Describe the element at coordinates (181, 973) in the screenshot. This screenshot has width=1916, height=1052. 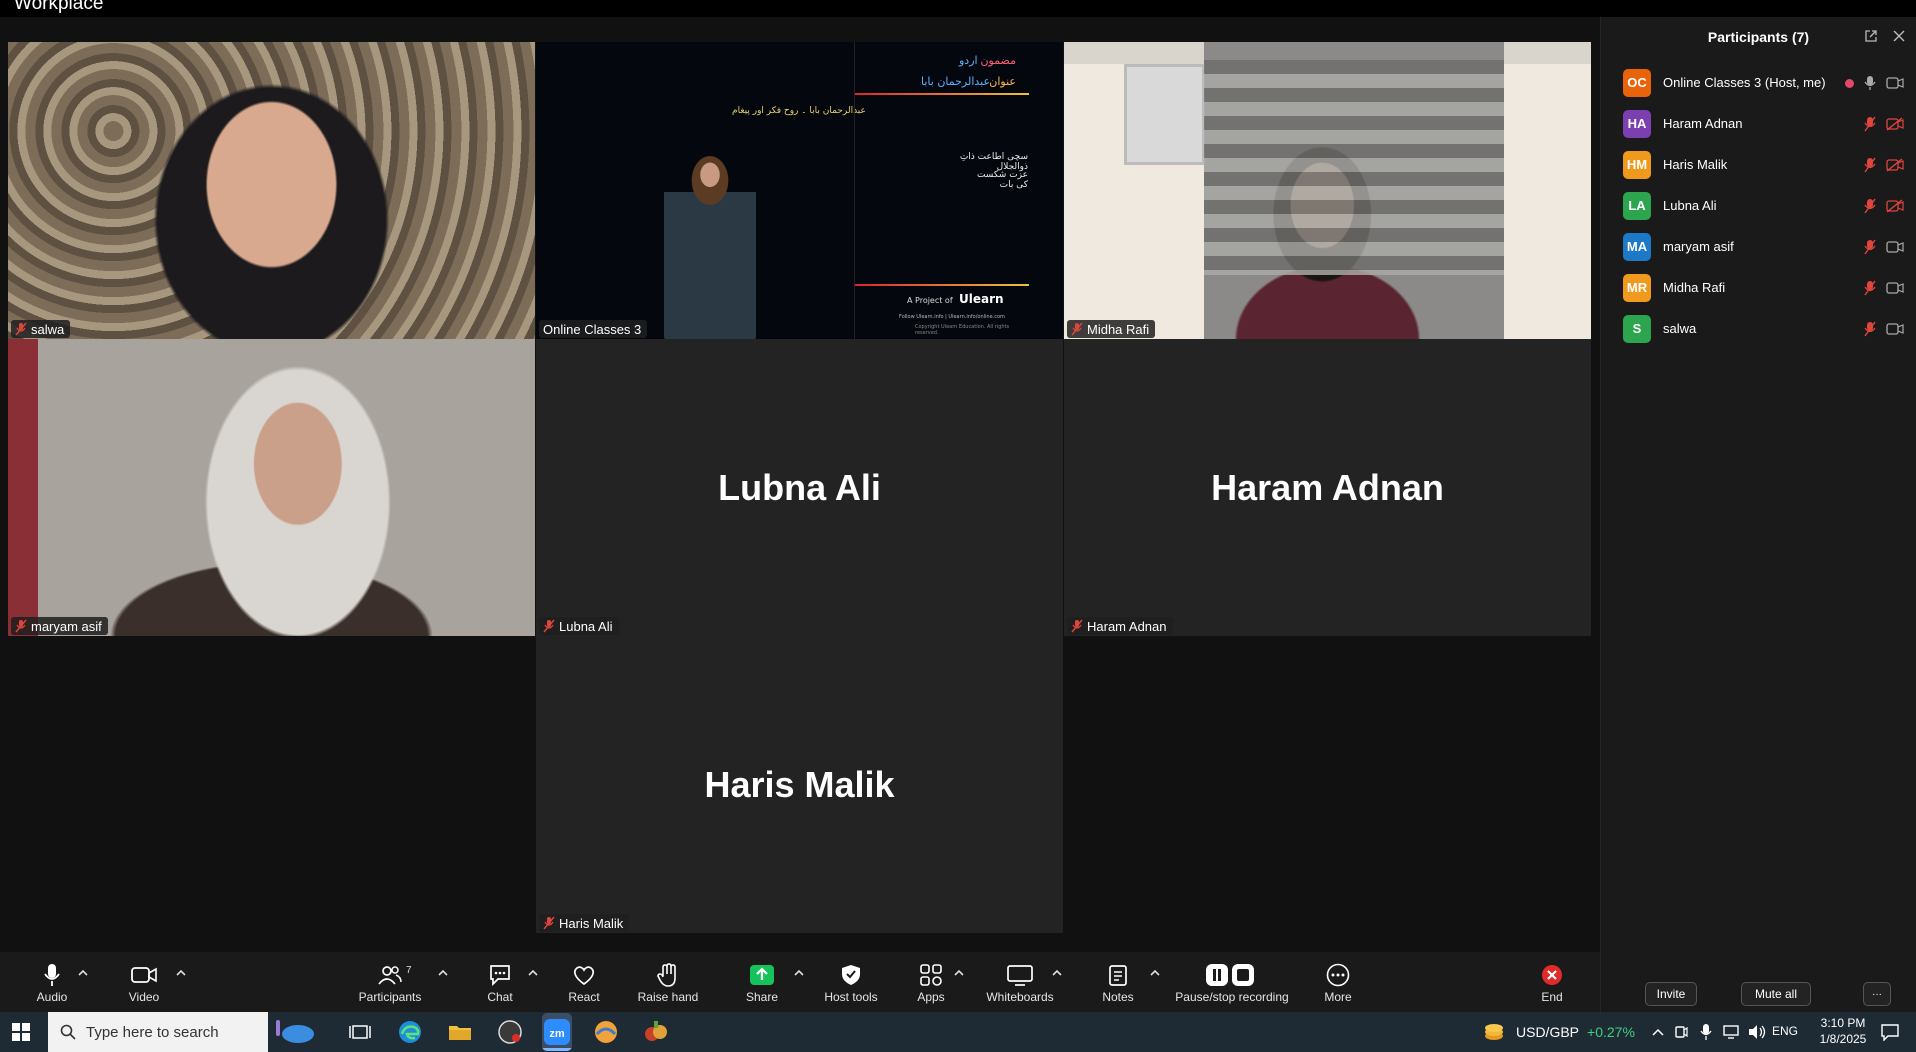
I see `video-options-chevron-icon` at that location.